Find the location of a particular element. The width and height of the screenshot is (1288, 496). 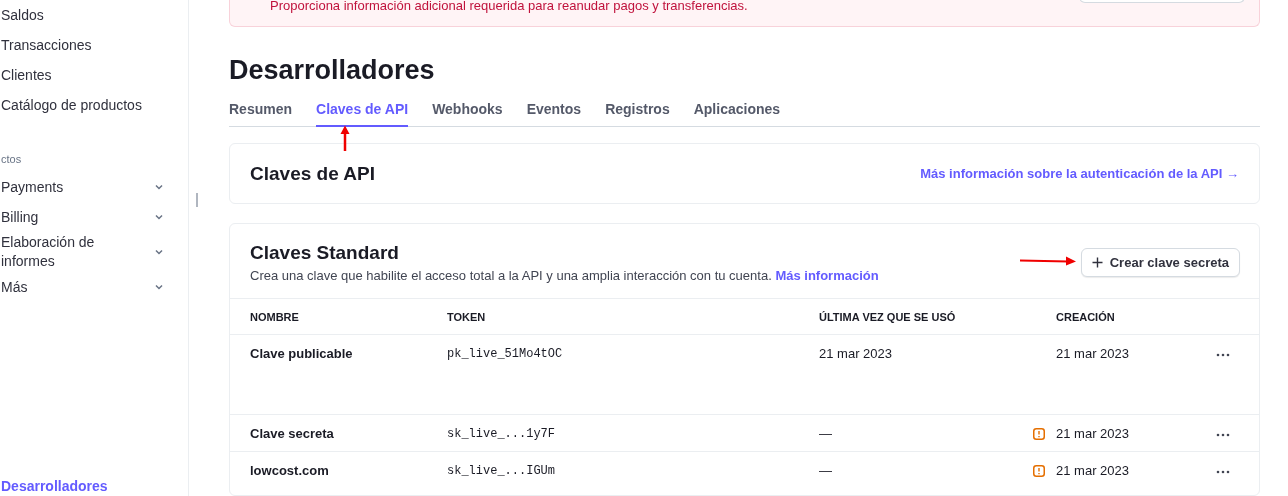

resize-handle is located at coordinates (197, 200).